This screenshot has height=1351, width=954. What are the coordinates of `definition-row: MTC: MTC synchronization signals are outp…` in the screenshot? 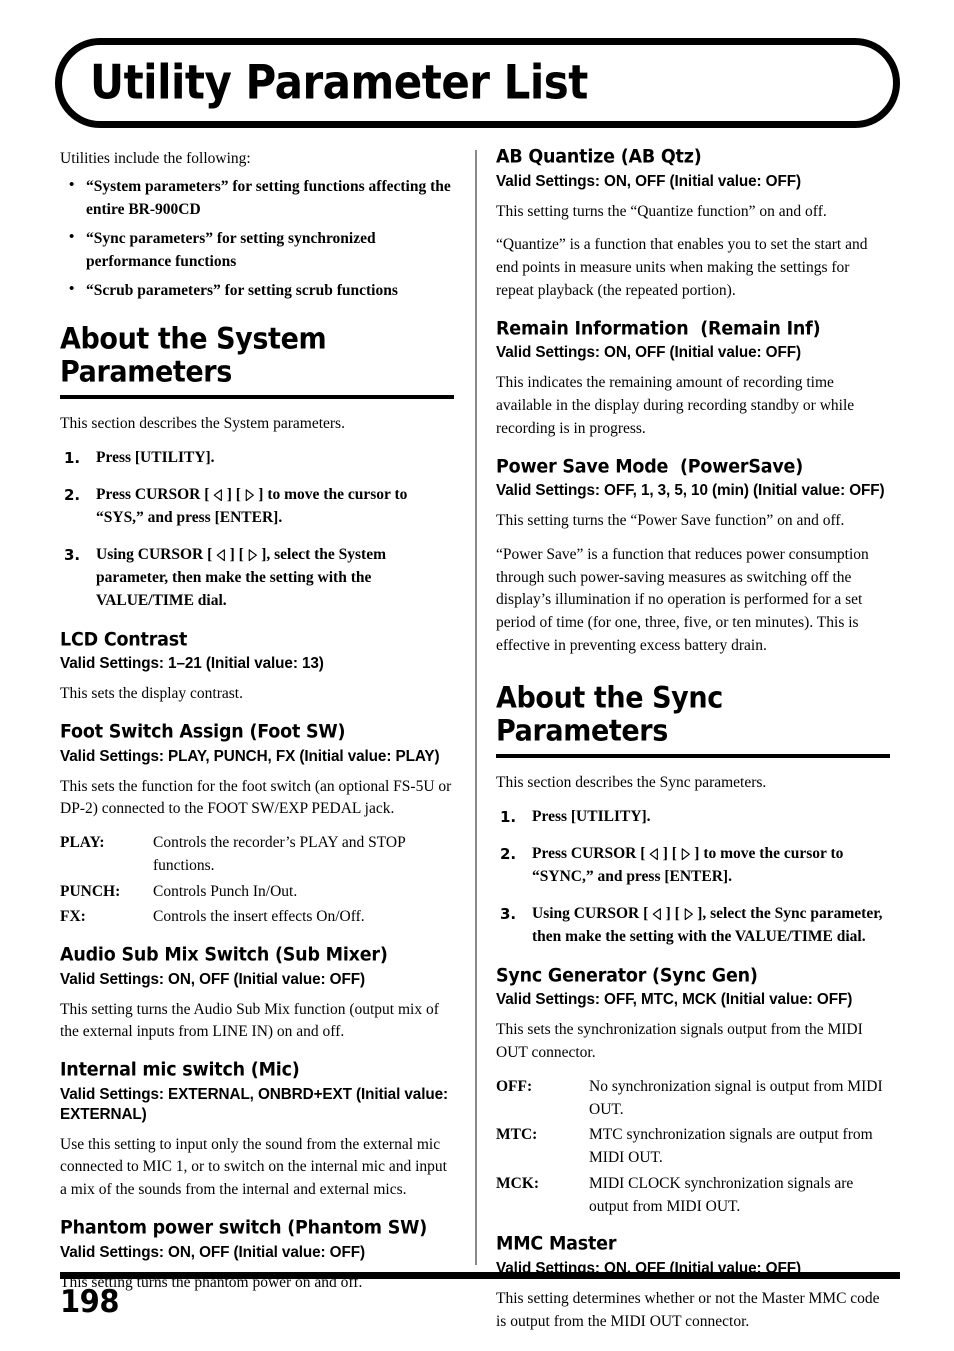 It's located at (693, 1147).